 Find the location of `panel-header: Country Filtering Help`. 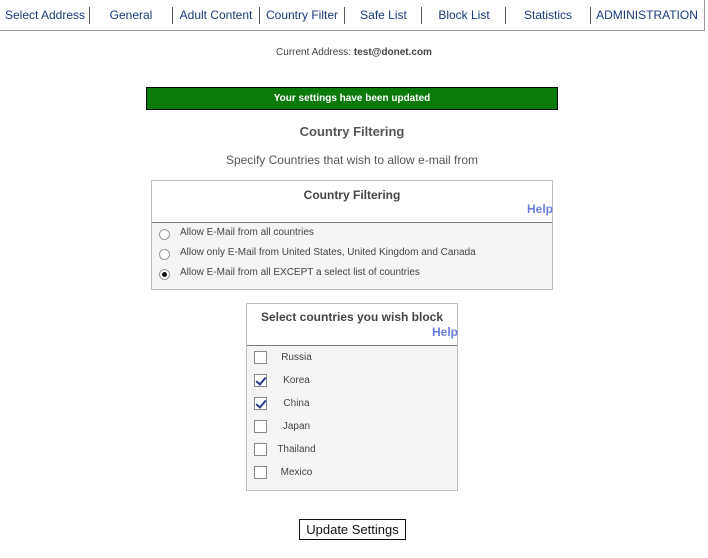

panel-header: Country Filtering Help is located at coordinates (352, 202).